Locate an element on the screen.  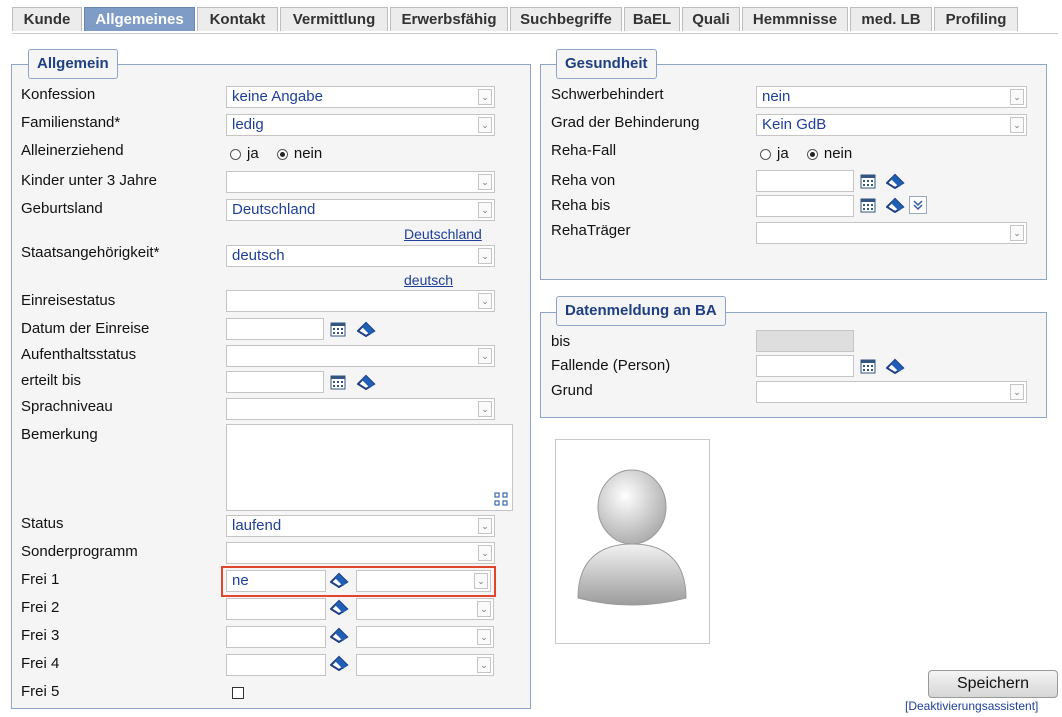
grund-select: ⌄ is located at coordinates (891, 392).